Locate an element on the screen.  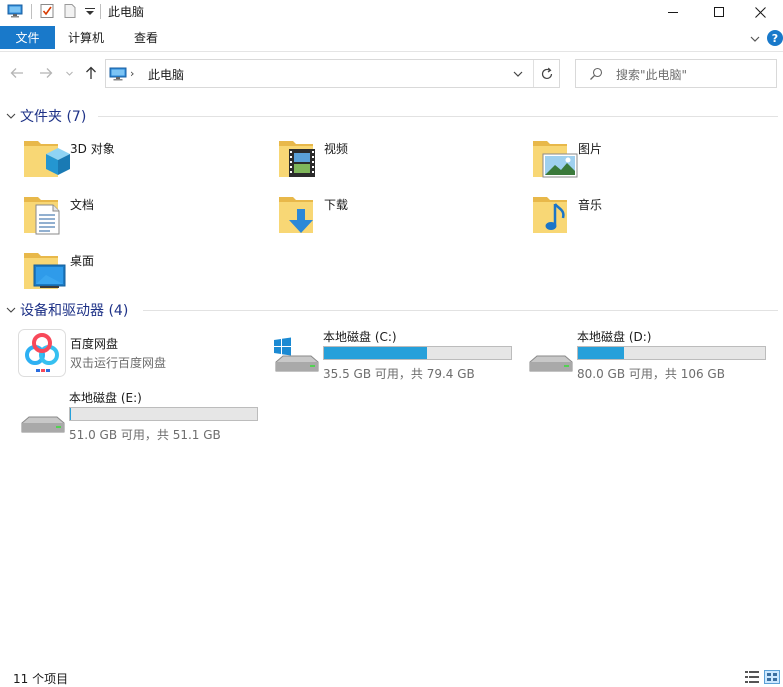
title-bar: 此电脑 is located at coordinates (391, 12).